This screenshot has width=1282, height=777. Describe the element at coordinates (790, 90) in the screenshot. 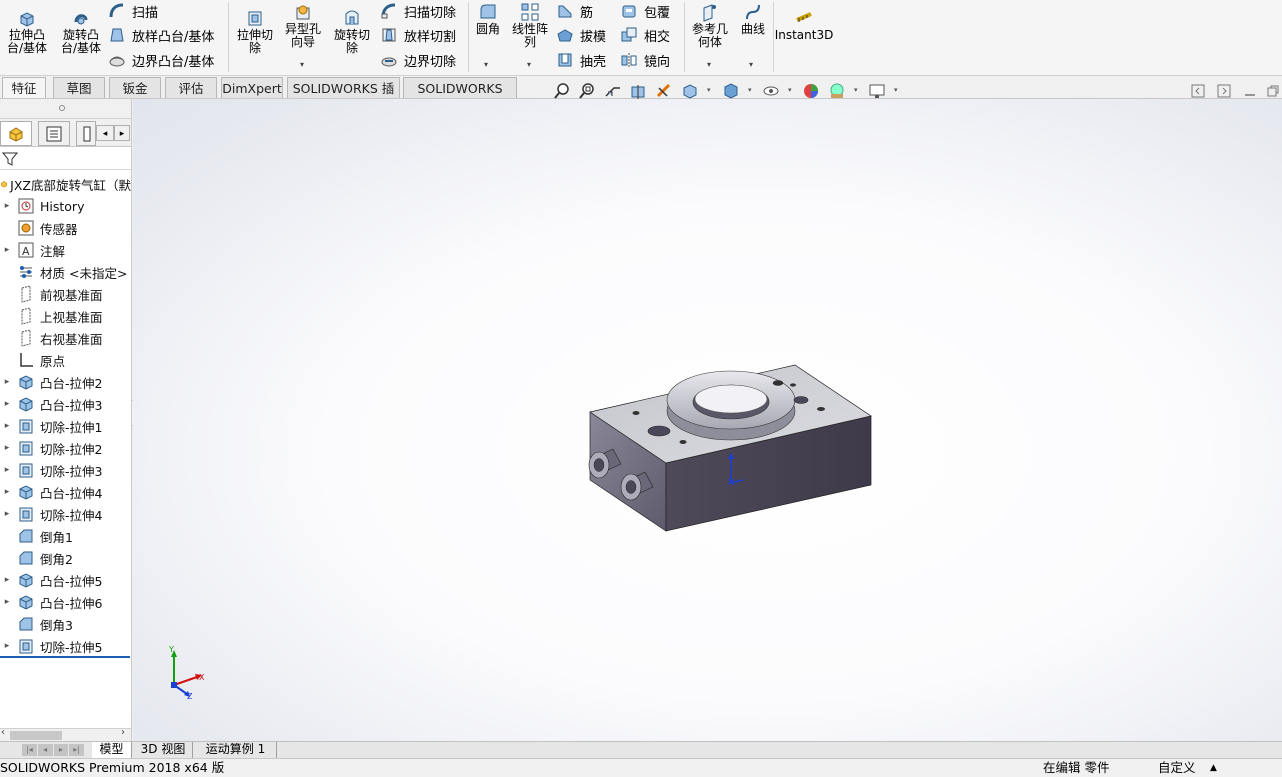

I see `hide-show-dropdown: ▾` at that location.